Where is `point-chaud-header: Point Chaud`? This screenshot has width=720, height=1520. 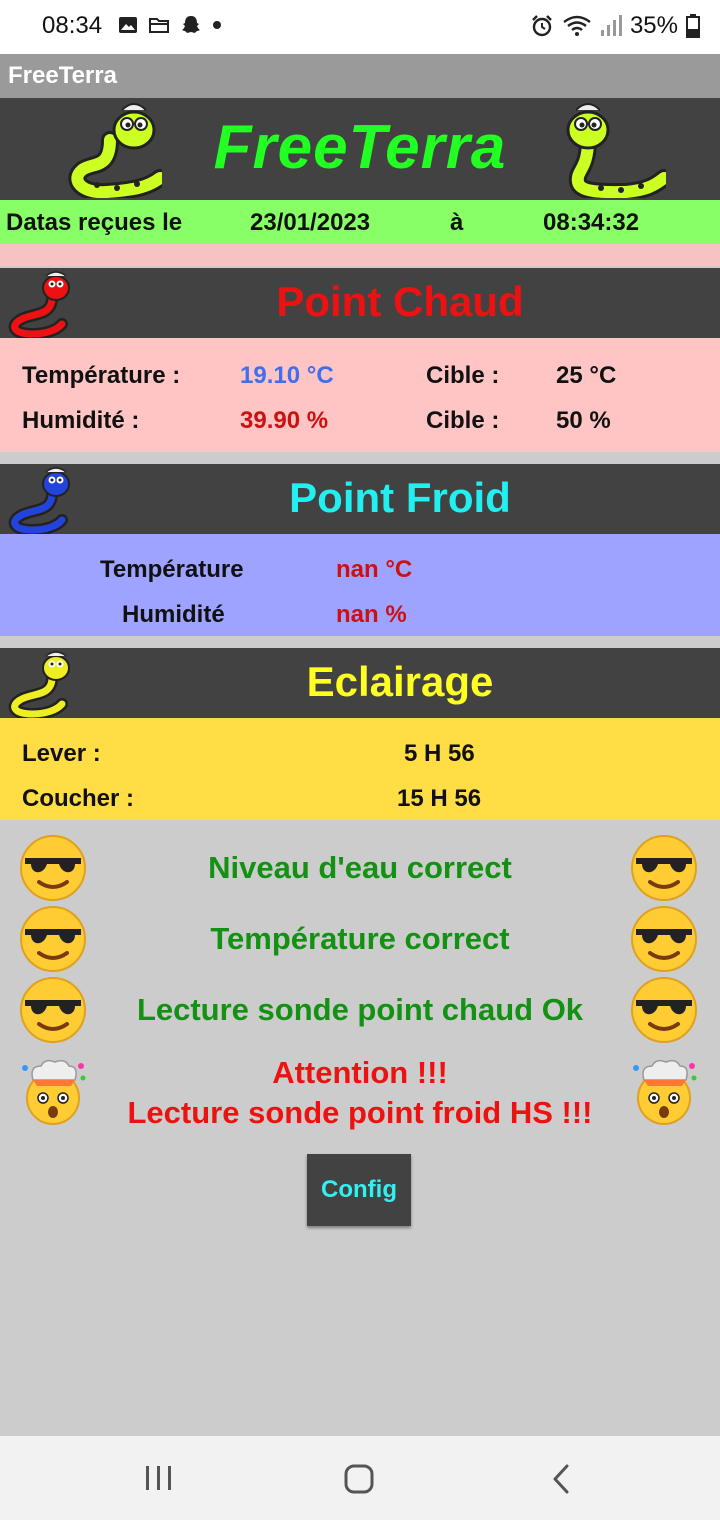 point-chaud-header: Point Chaud is located at coordinates (360, 303).